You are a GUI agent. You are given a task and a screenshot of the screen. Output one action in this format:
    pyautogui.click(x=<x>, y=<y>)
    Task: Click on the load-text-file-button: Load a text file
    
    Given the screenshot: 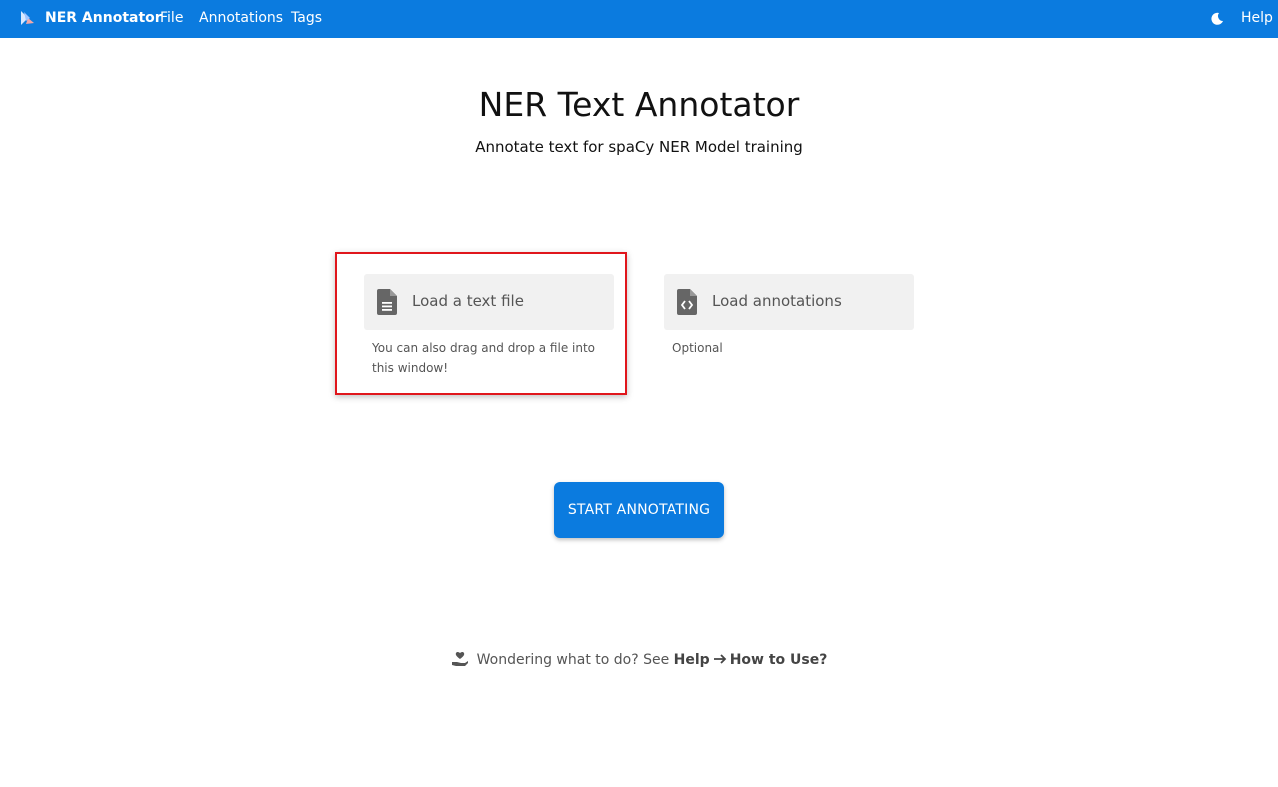 What is the action you would take?
    pyautogui.click(x=489, y=302)
    